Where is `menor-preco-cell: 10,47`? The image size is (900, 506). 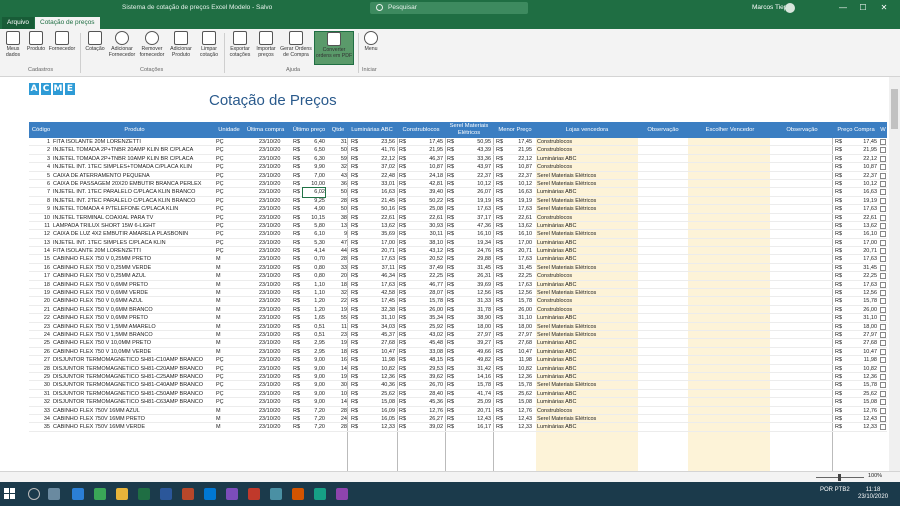
menor-preco-cell: 10,47 is located at coordinates (519, 352).